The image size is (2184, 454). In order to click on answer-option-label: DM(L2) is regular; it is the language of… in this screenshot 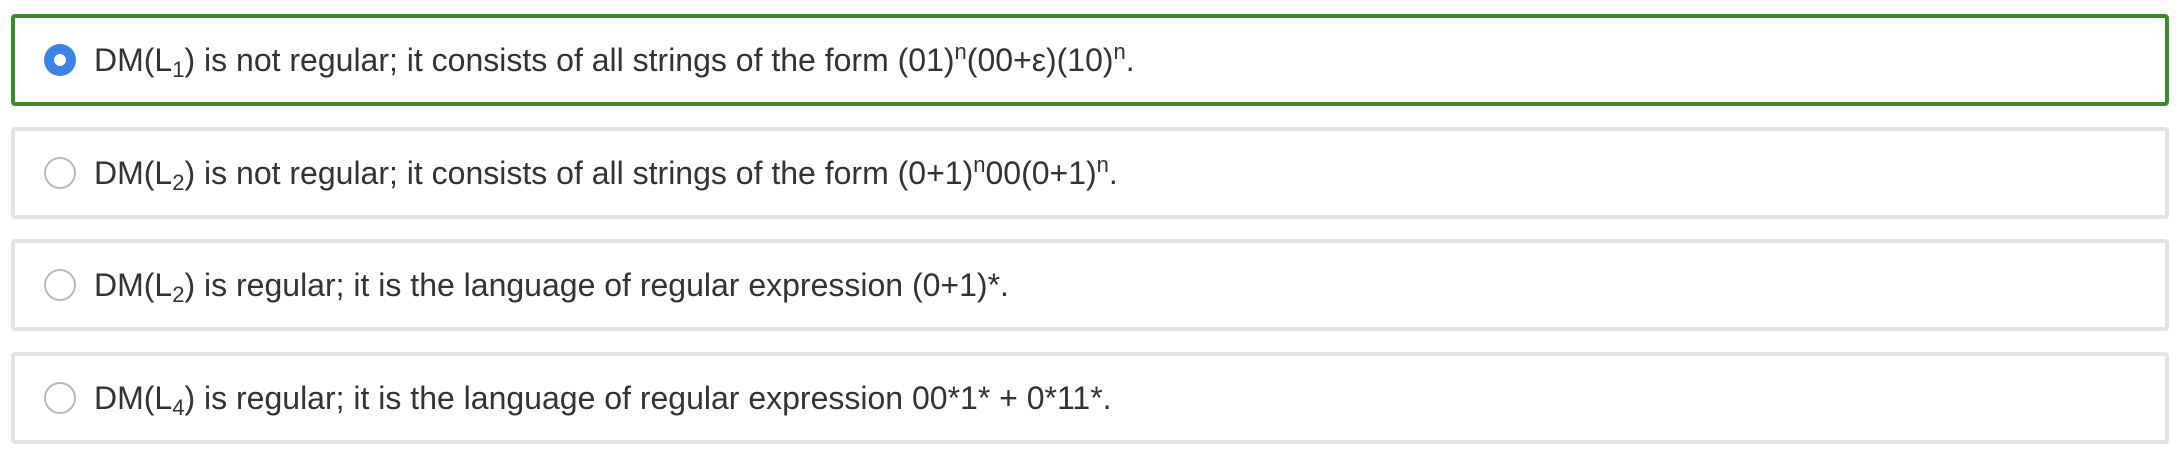, I will do `click(551, 287)`.